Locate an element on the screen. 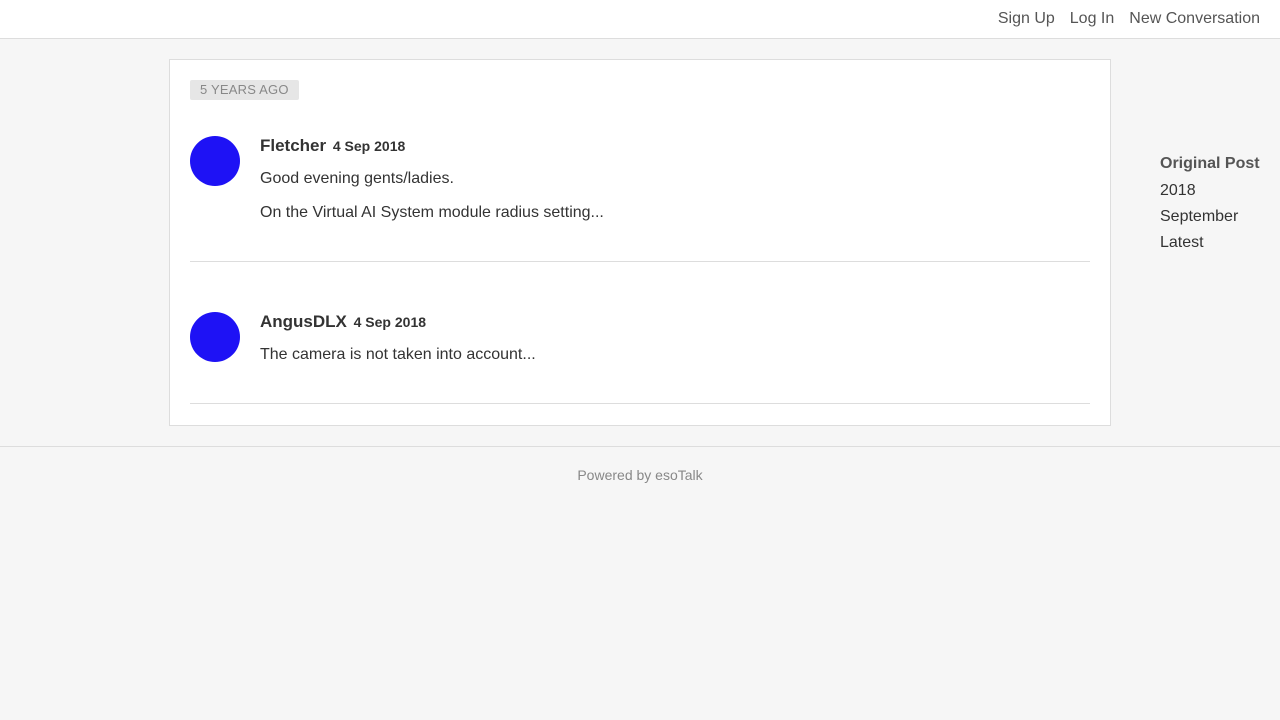 The width and height of the screenshot is (1280, 720). log-in-link: Log In is located at coordinates (1092, 19).